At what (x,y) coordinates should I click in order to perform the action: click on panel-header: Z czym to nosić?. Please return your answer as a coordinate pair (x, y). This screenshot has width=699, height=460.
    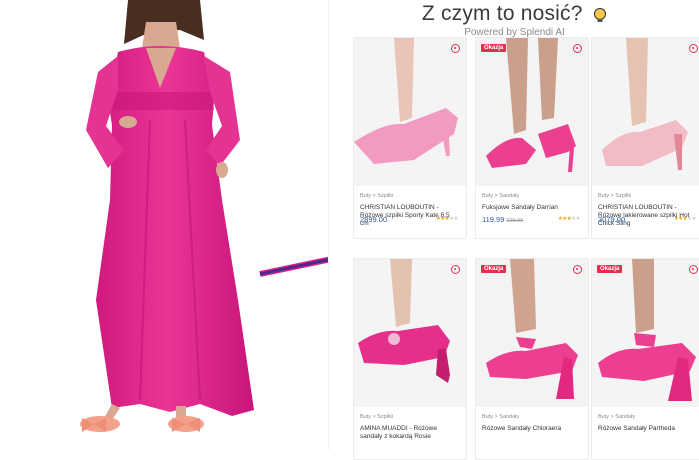
    Looking at the image, I should click on (514, 14).